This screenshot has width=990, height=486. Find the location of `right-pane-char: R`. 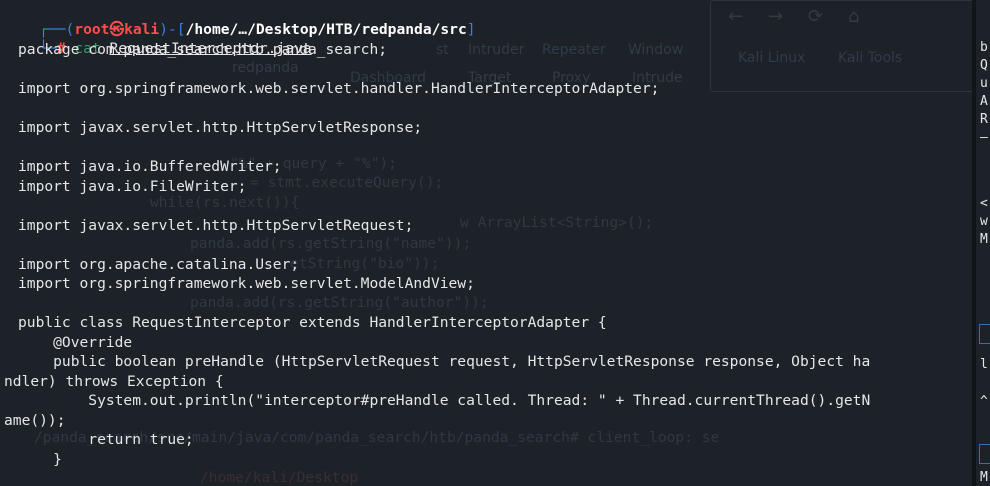

right-pane-char: R is located at coordinates (984, 119).